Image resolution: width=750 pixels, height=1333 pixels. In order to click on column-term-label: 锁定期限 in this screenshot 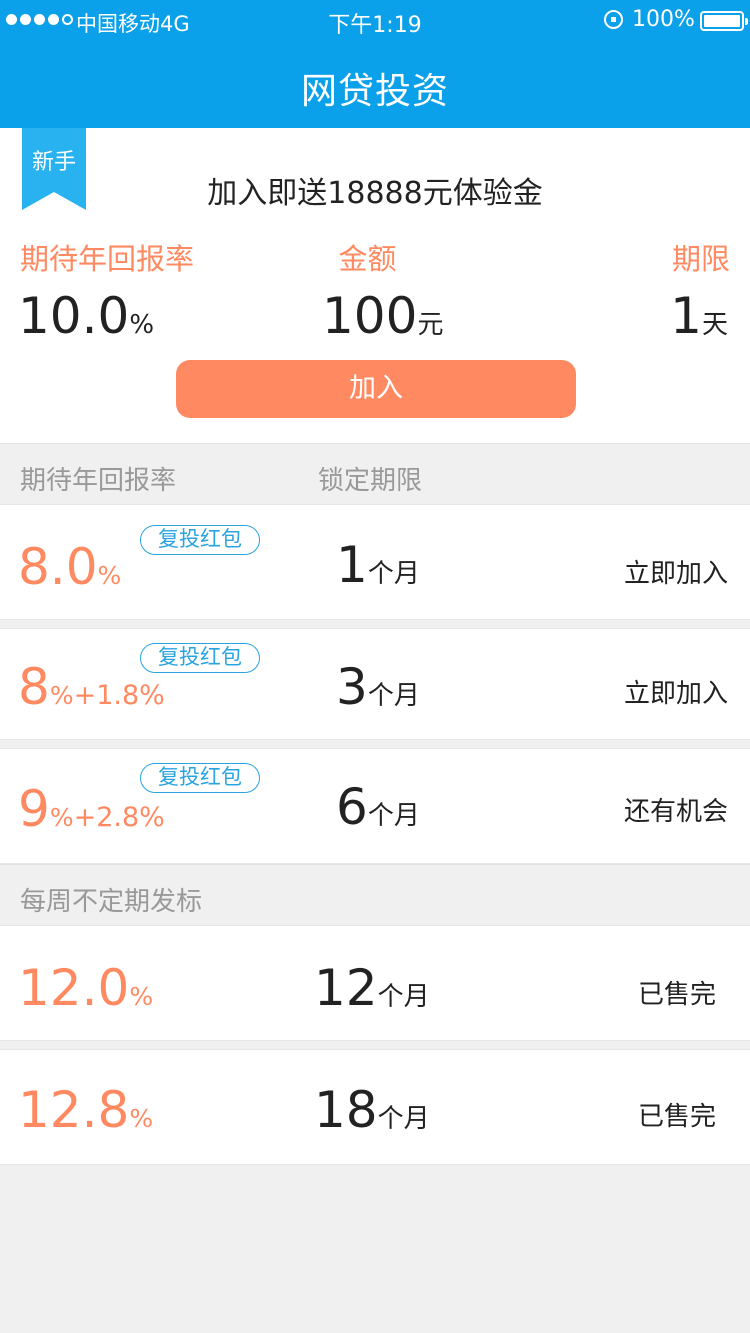, I will do `click(370, 481)`.